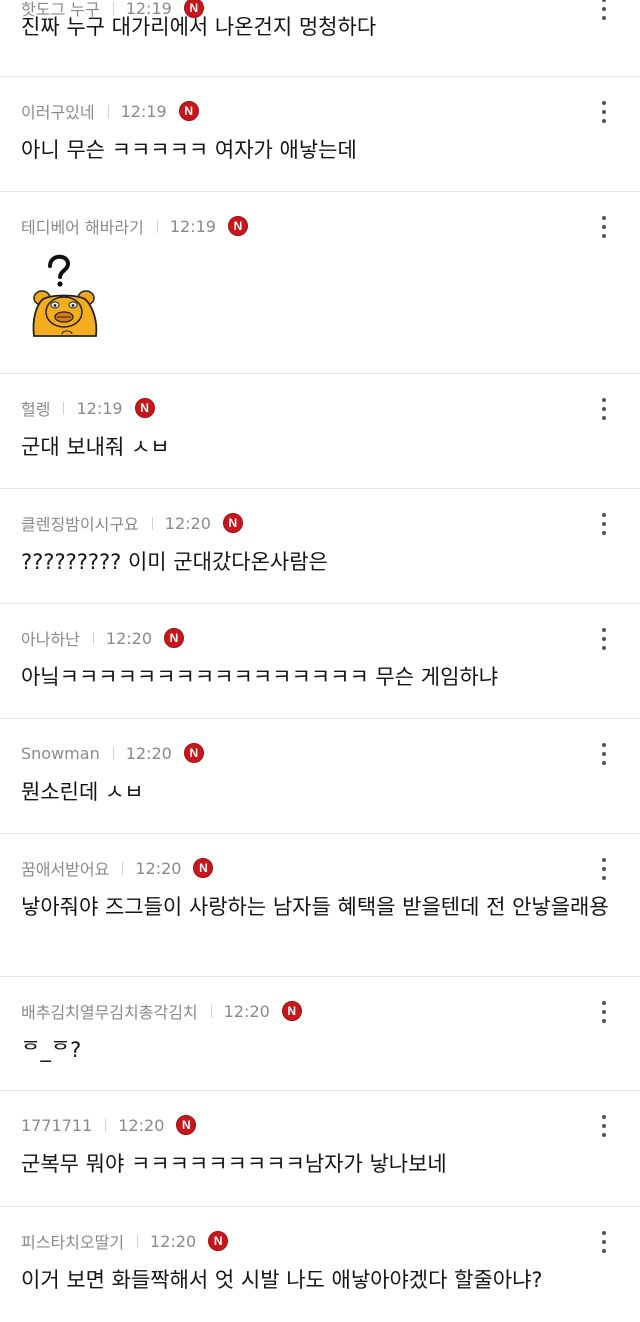 The width and height of the screenshot is (640, 1322). What do you see at coordinates (320, 776) in the screenshot?
I see `comment-item: Snowman 12:20 N 뭔소린데 ㅅㅂ` at bounding box center [320, 776].